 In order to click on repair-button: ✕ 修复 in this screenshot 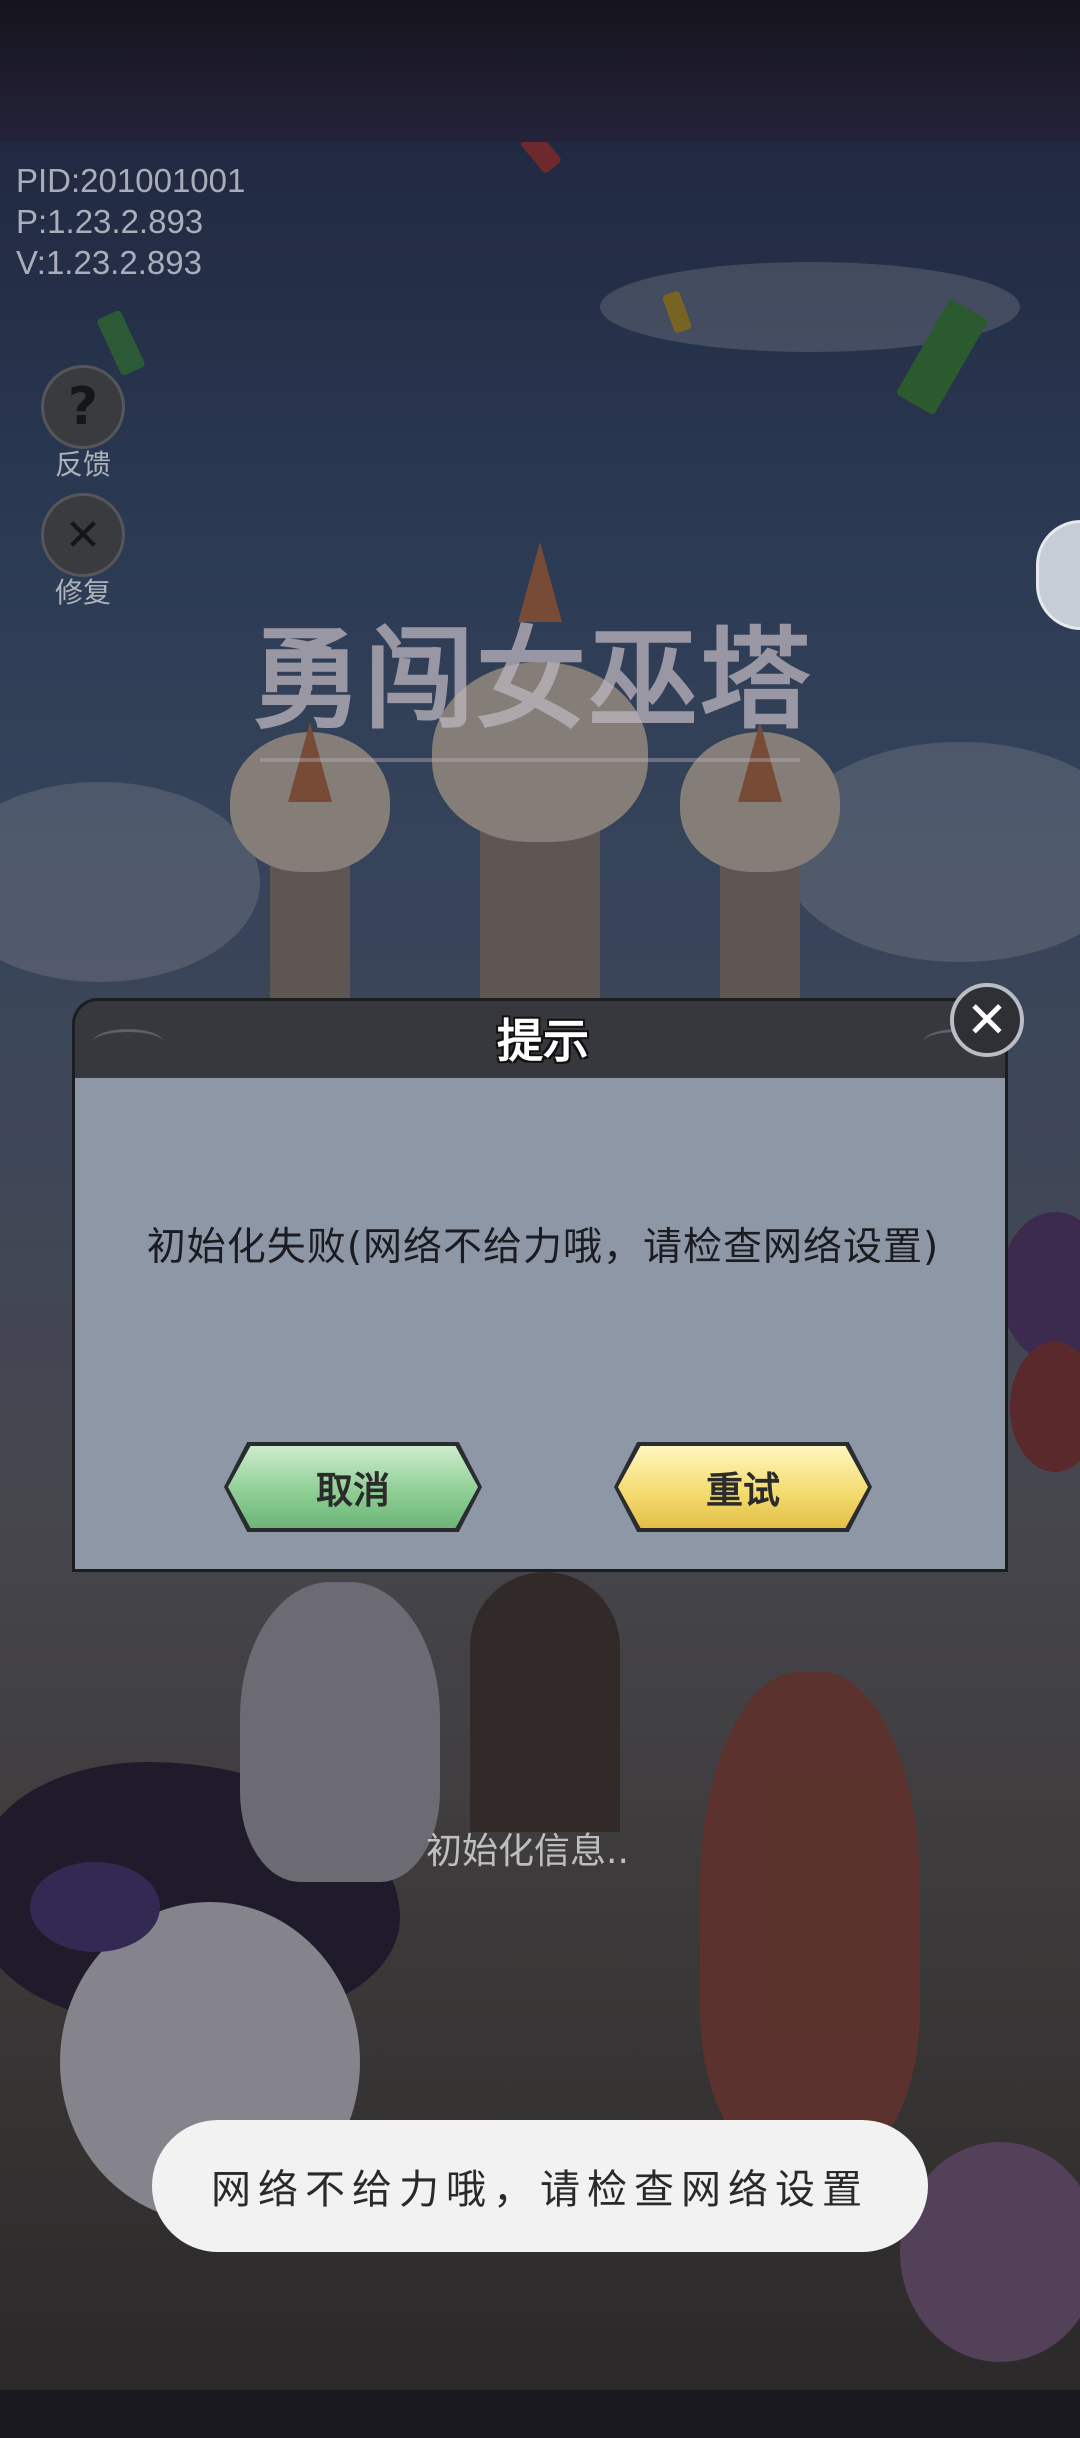, I will do `click(83, 552)`.